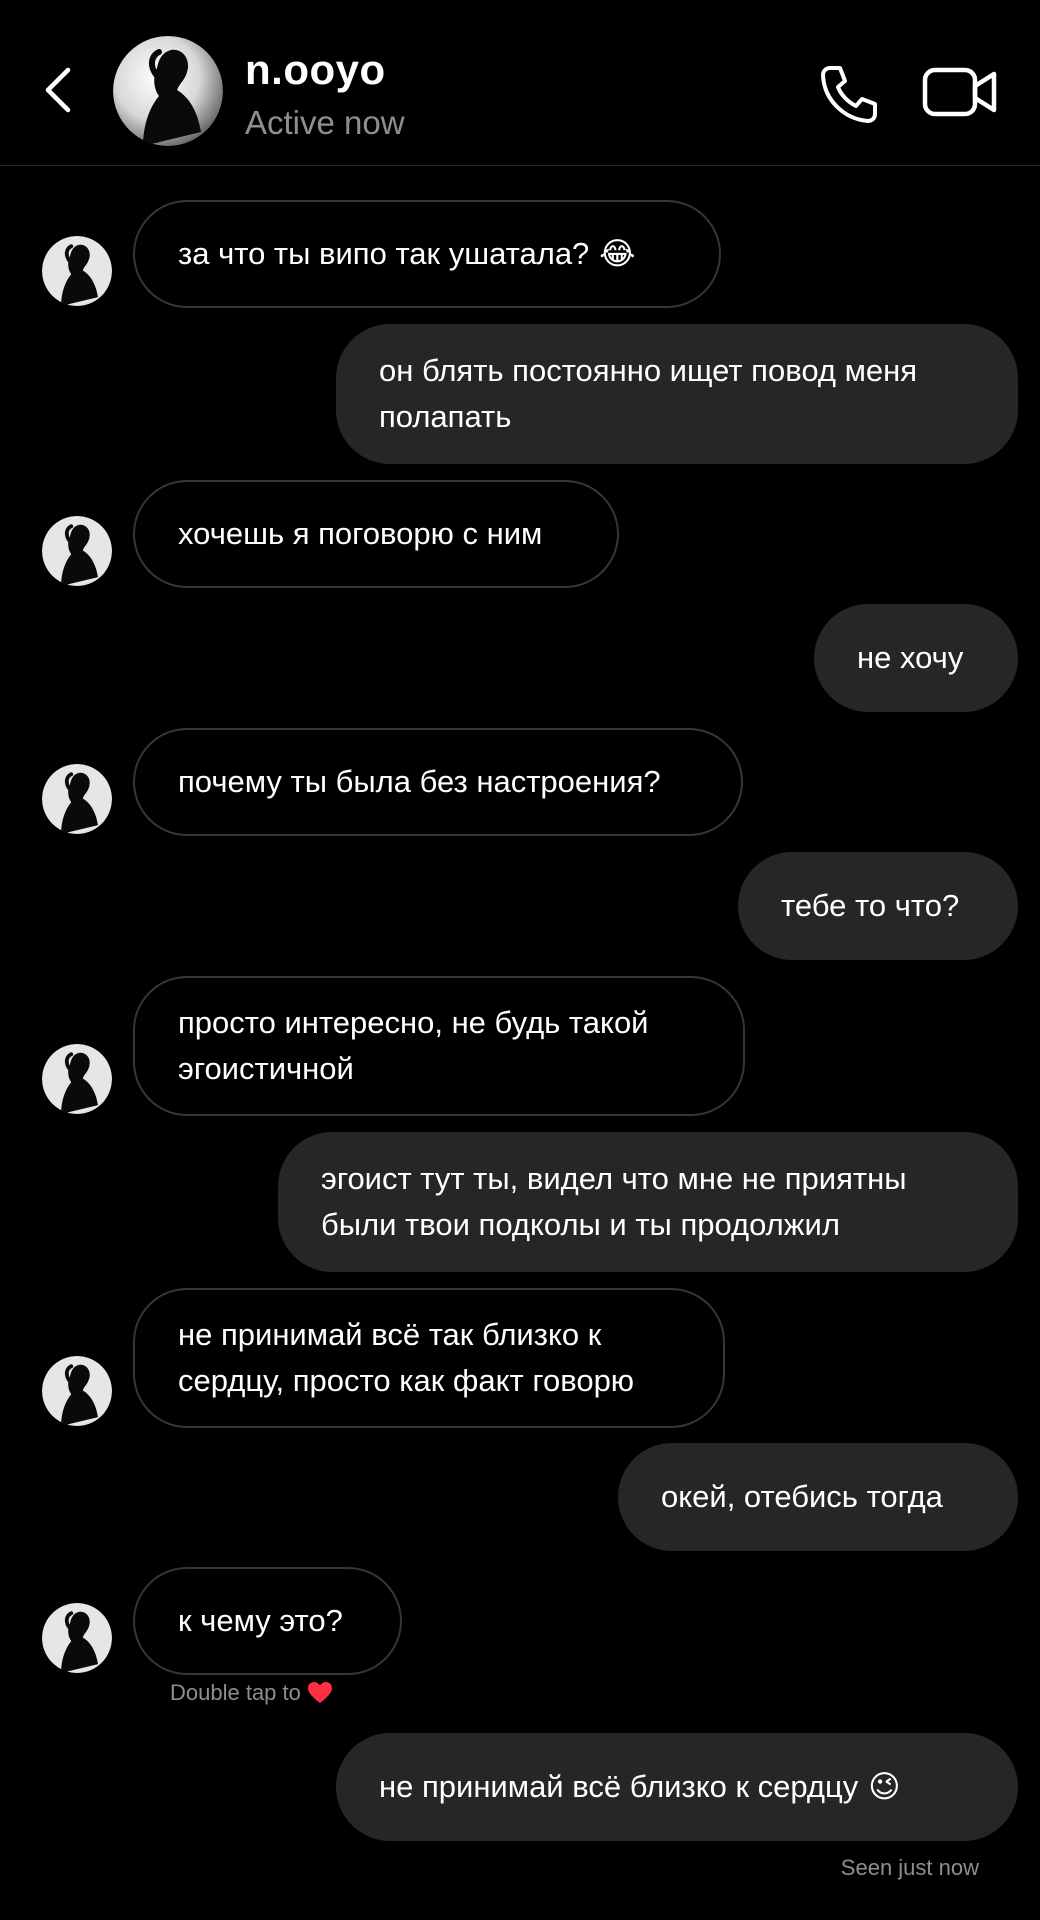  Describe the element at coordinates (870, 905) in the screenshot. I see `message-text: тебе то что?` at that location.